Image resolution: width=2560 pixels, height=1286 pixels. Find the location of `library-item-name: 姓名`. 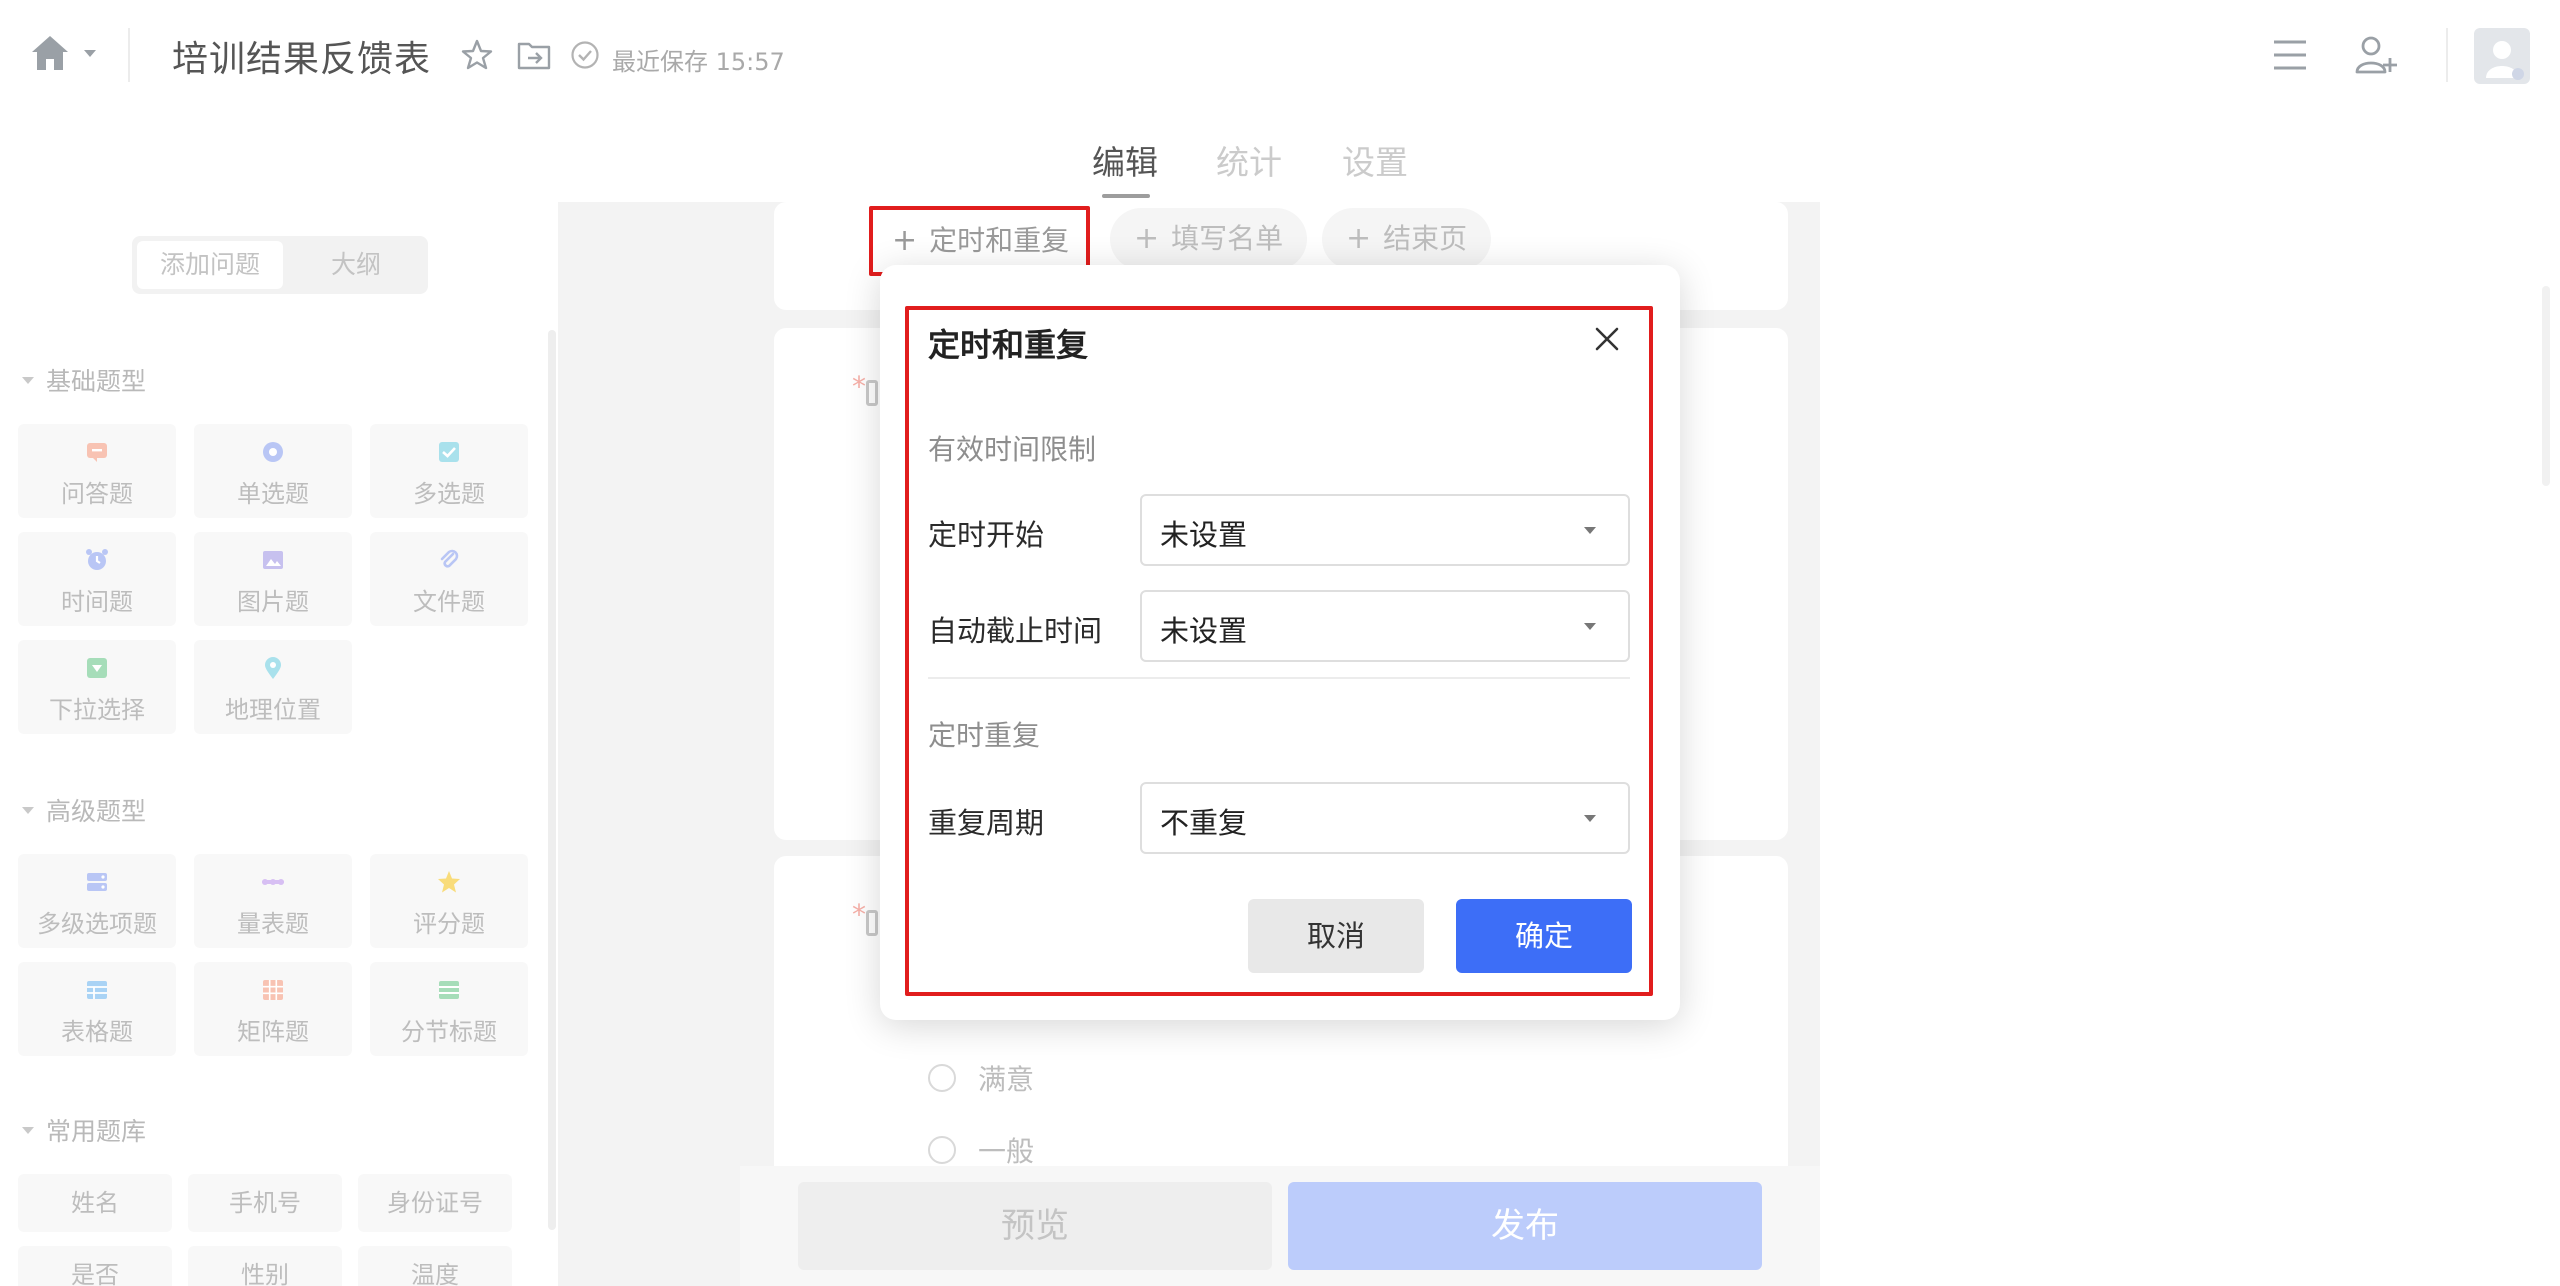

library-item-name: 姓名 is located at coordinates (95, 1203).